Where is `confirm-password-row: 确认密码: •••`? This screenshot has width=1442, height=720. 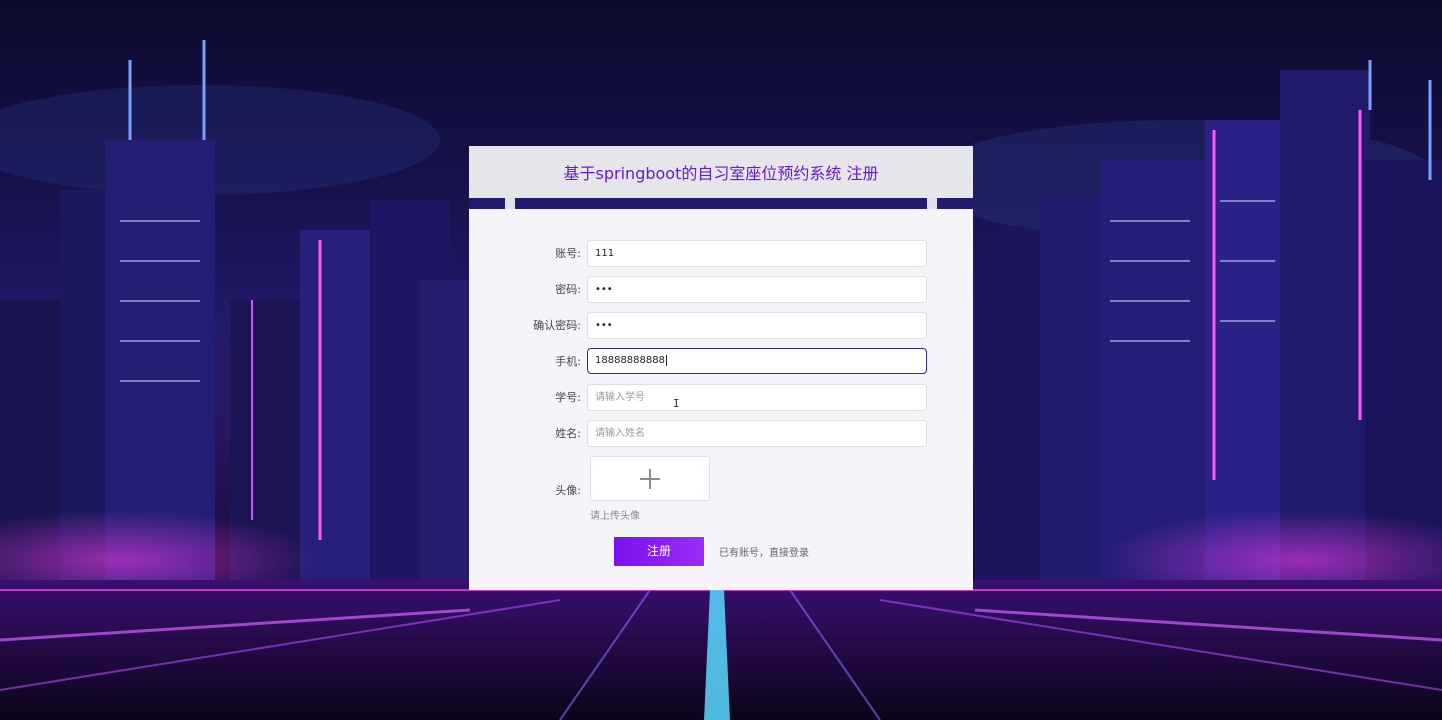
confirm-password-row: 确认密码: ••• is located at coordinates (721, 325).